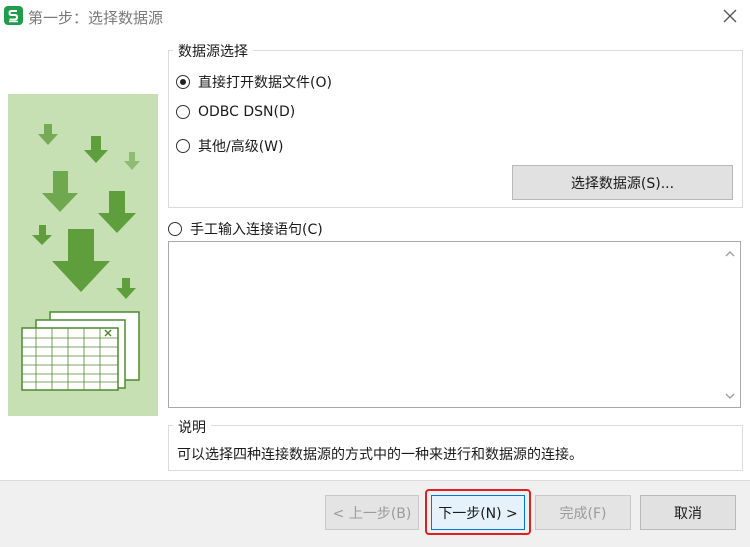  What do you see at coordinates (96, 18) in the screenshot?
I see `window-title: 第一步：选择数据源` at bounding box center [96, 18].